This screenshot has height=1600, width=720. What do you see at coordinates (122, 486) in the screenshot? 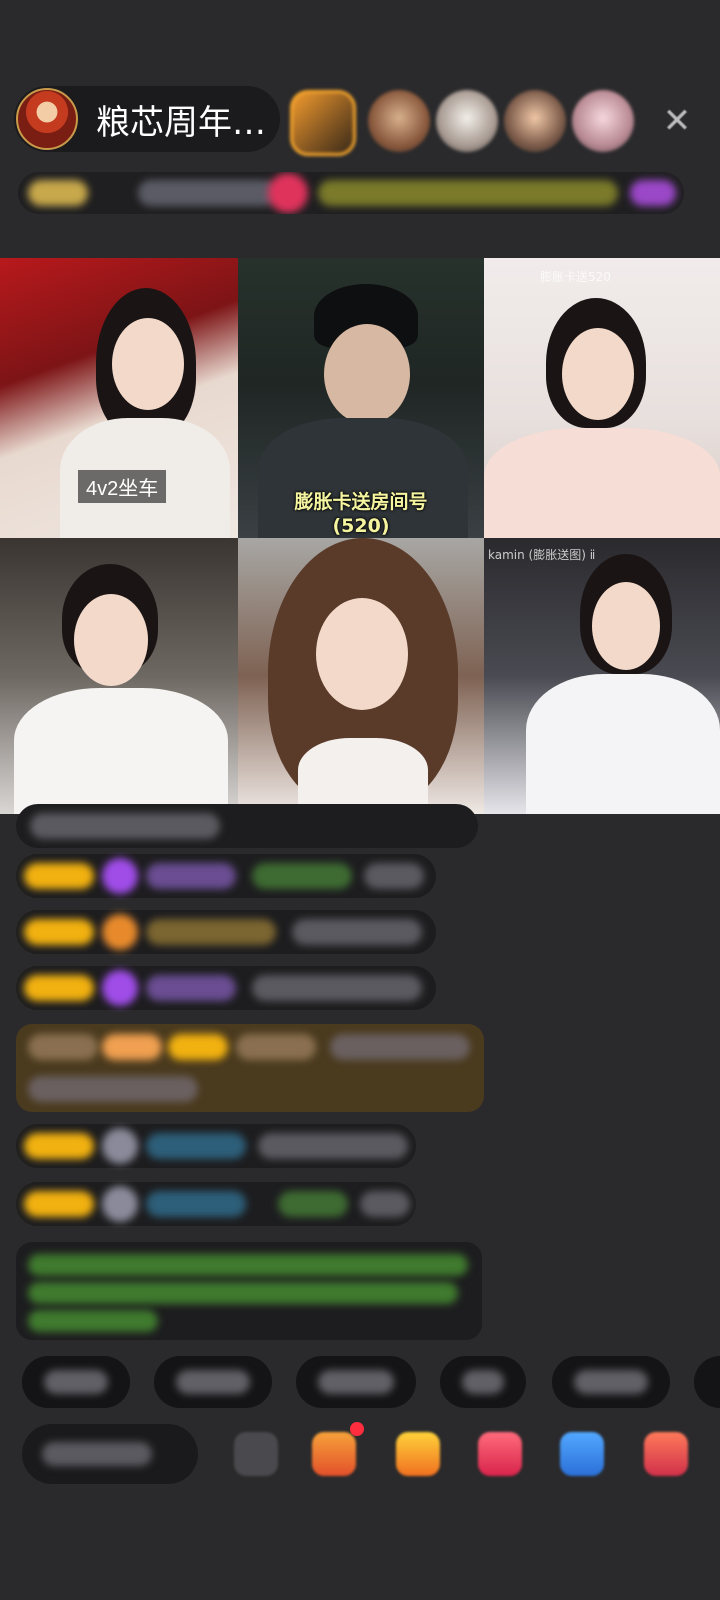
I see `tile-label: 4v2坐车` at bounding box center [122, 486].